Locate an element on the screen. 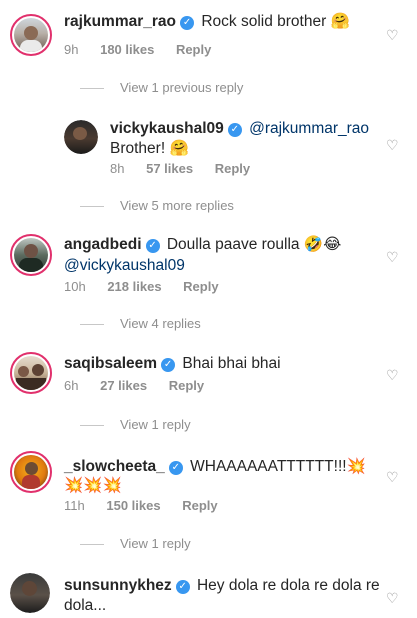  like-count: 180 likes is located at coordinates (127, 49).